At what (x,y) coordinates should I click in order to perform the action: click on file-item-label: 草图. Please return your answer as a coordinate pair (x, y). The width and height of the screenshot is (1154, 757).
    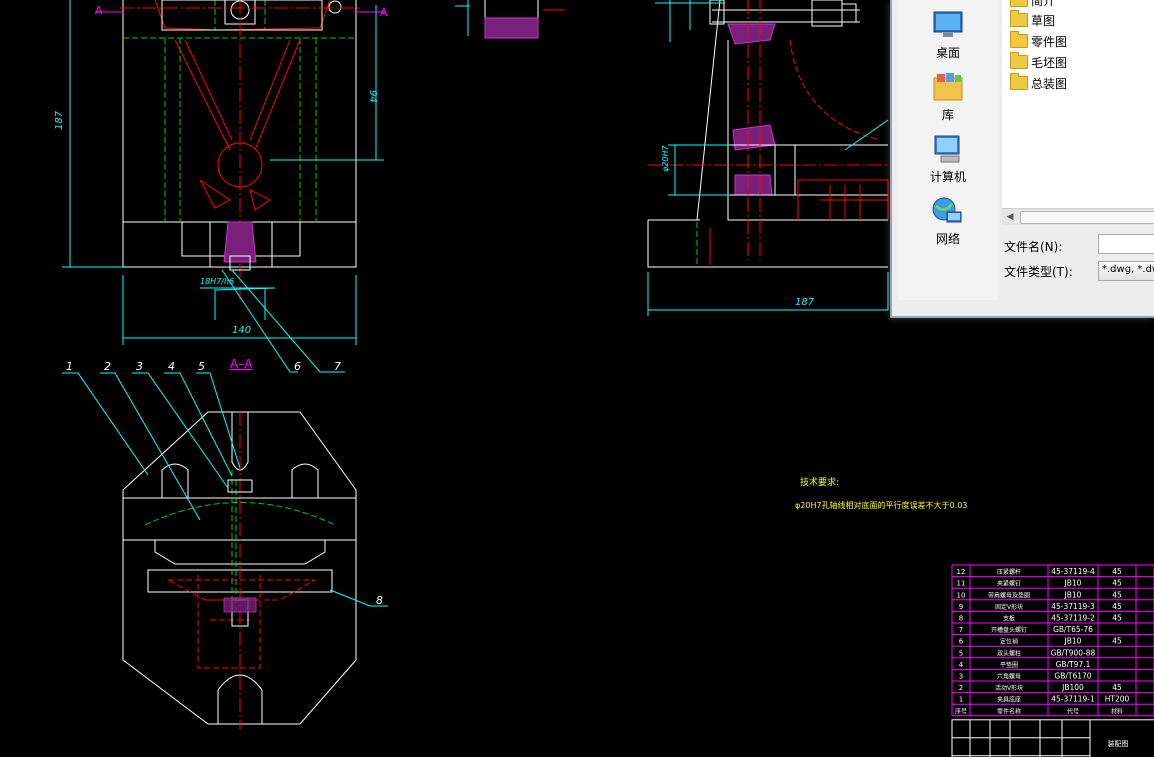
    Looking at the image, I should click on (1043, 21).